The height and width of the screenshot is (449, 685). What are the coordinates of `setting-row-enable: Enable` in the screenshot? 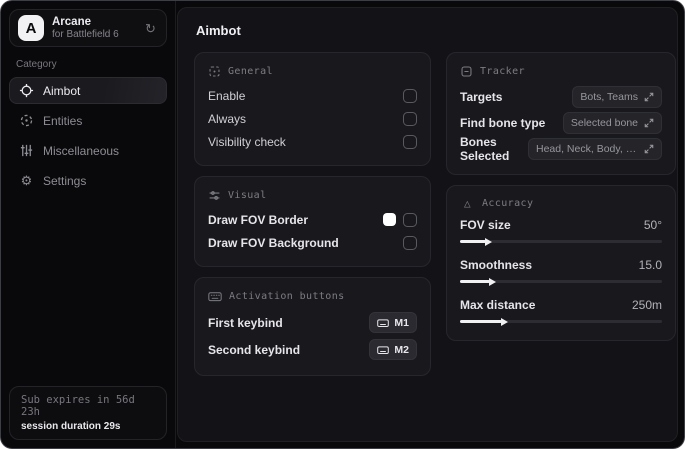 It's located at (312, 95).